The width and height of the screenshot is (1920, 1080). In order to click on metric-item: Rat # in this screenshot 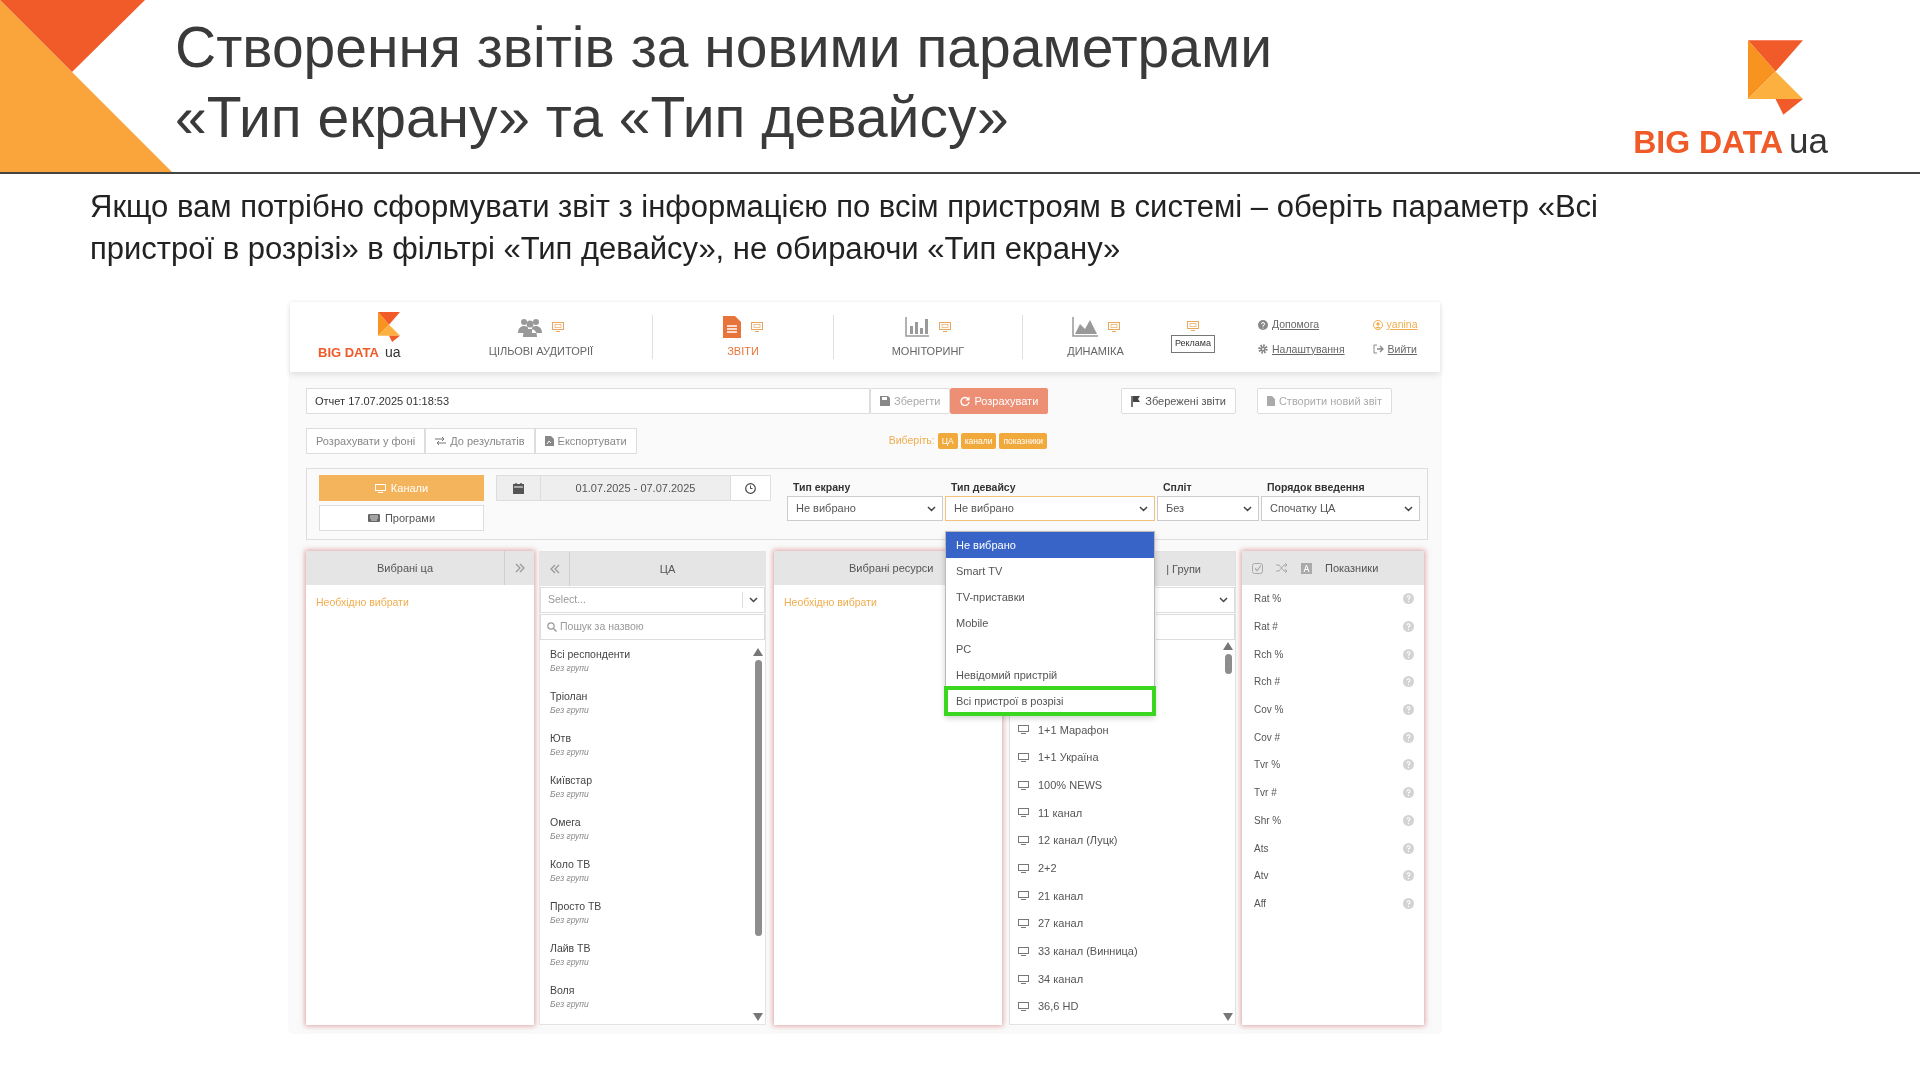, I will do `click(1266, 627)`.